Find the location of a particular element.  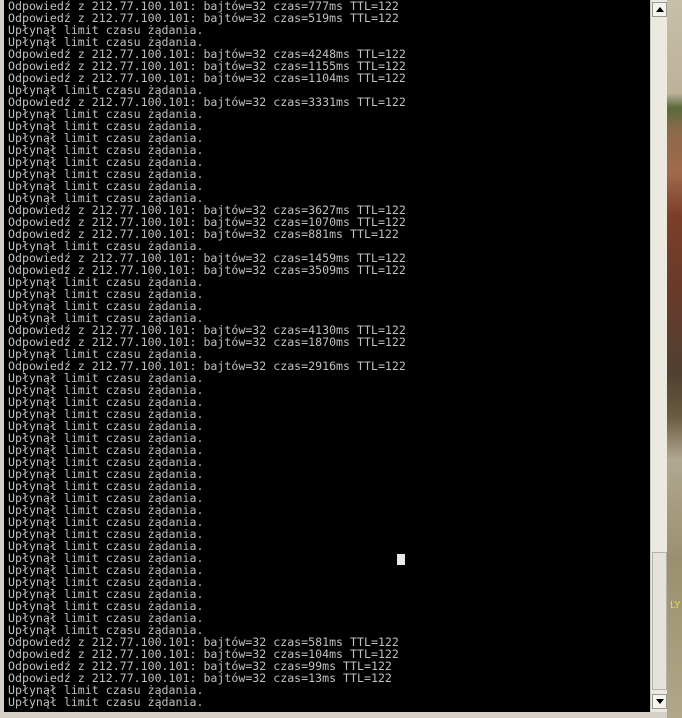

arrow-up-icon is located at coordinates (659, 9).